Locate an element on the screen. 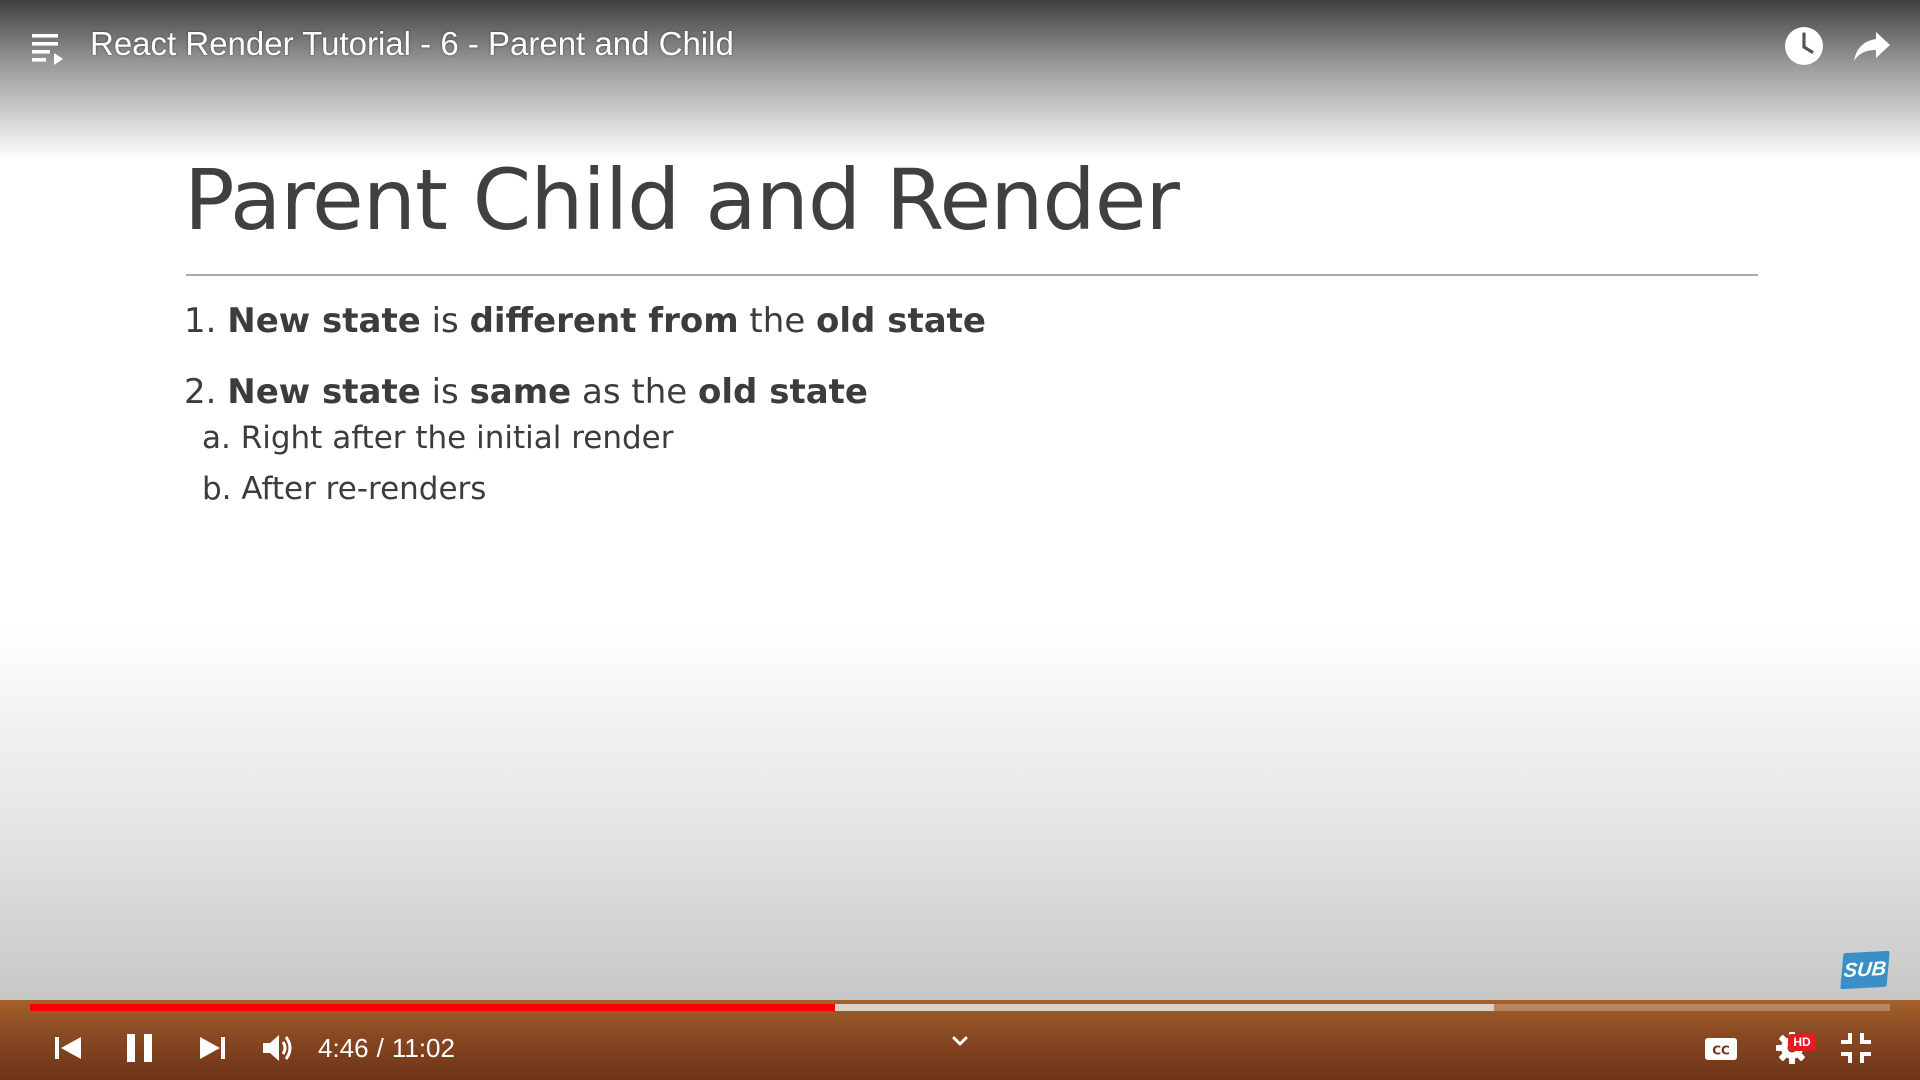  current-time: 4:46 is located at coordinates (343, 1048).